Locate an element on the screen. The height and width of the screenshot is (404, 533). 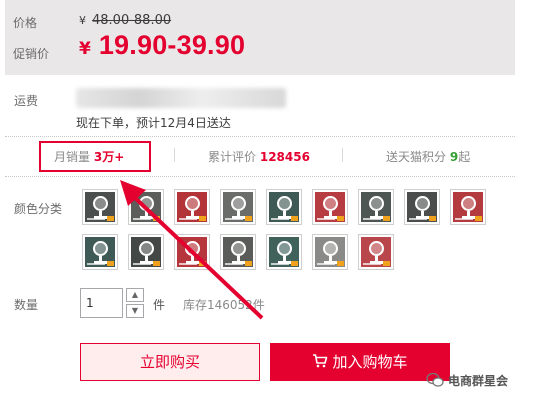
watermark-text: 电商群星会 is located at coordinates (478, 380).